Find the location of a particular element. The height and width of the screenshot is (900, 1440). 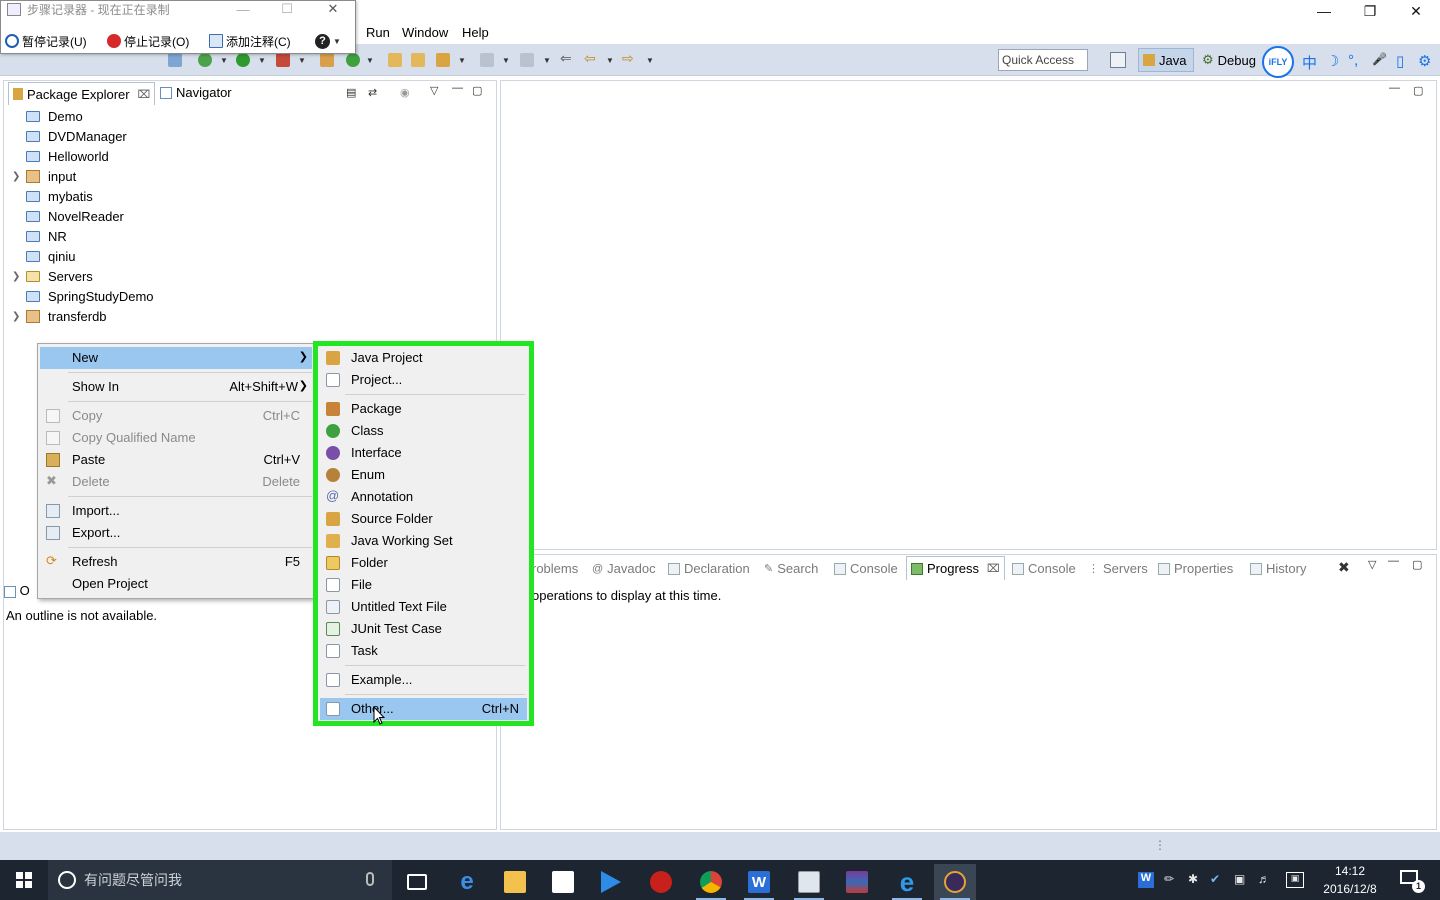

open-resource-icon is located at coordinates (418, 60).